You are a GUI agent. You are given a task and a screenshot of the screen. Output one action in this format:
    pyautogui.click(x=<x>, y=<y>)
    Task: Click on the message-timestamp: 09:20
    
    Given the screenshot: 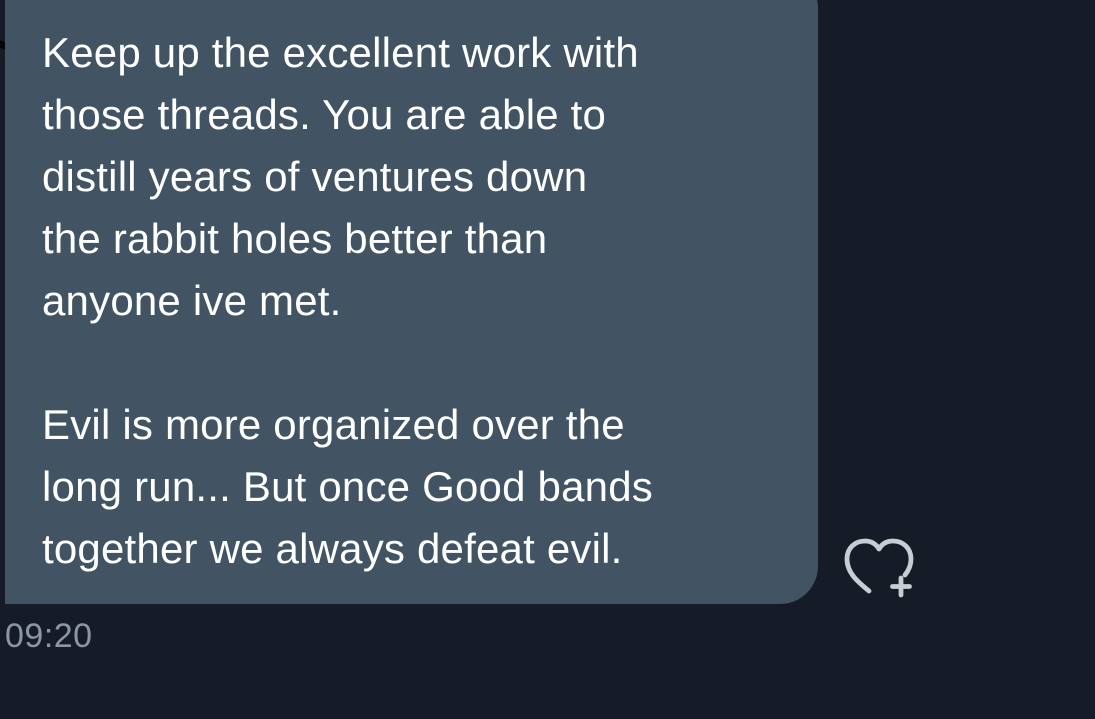 What is the action you would take?
    pyautogui.click(x=49, y=636)
    